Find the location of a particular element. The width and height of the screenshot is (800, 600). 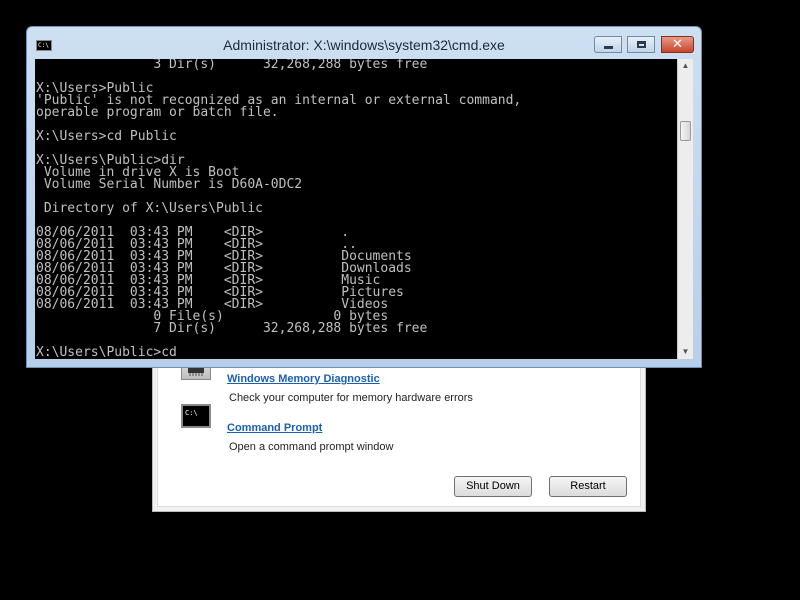

maximize-icon is located at coordinates (641, 44).